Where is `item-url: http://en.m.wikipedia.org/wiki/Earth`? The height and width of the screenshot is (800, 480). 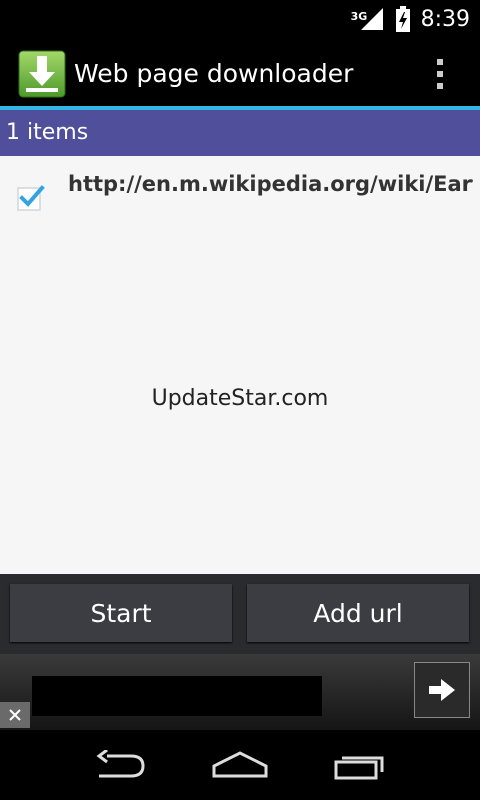 item-url: http://en.m.wikipedia.org/wiki/Earth is located at coordinates (270, 184).